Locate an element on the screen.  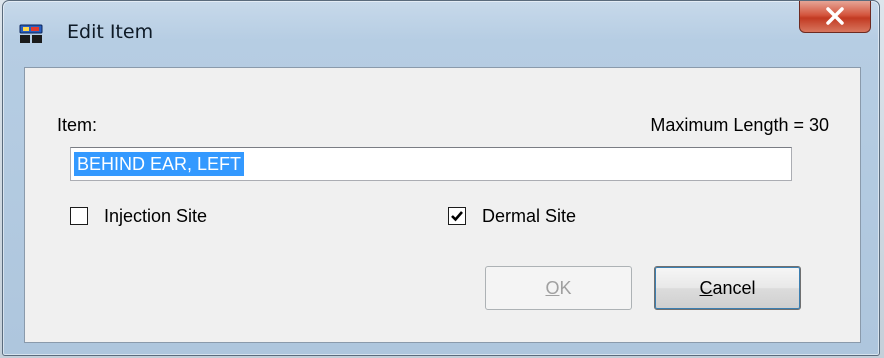
dermal-site-option: Dermal Site is located at coordinates (512, 216).